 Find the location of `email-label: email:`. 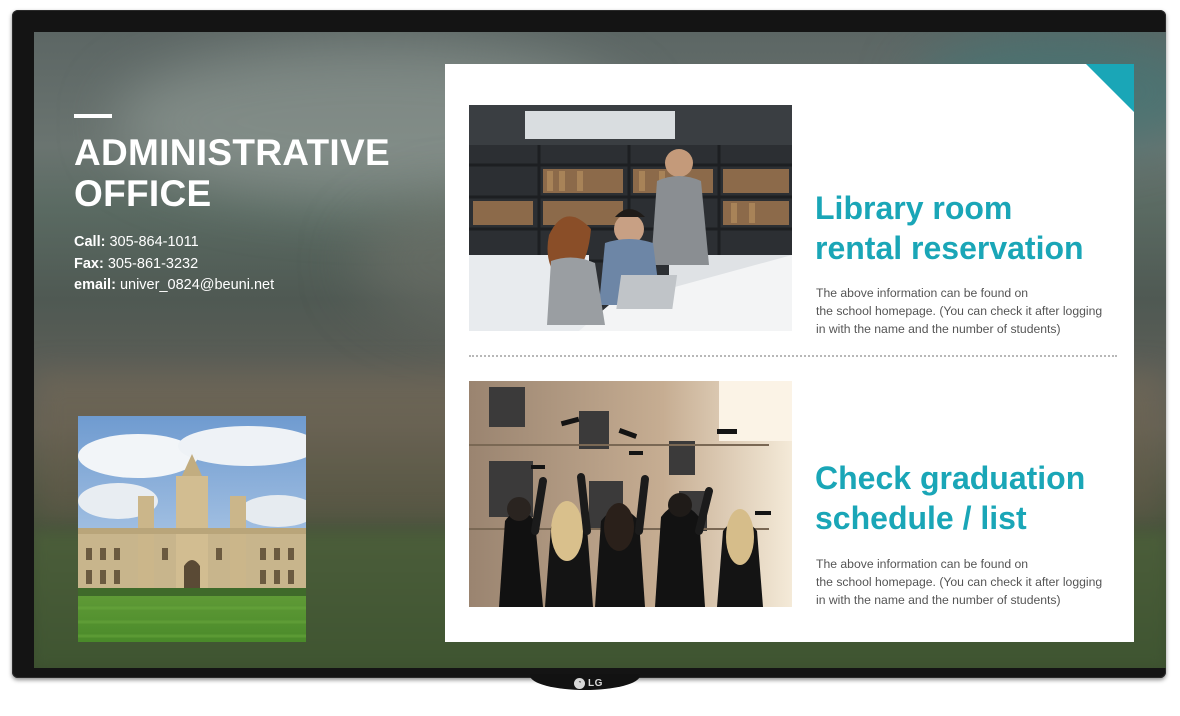

email-label: email: is located at coordinates (95, 285).